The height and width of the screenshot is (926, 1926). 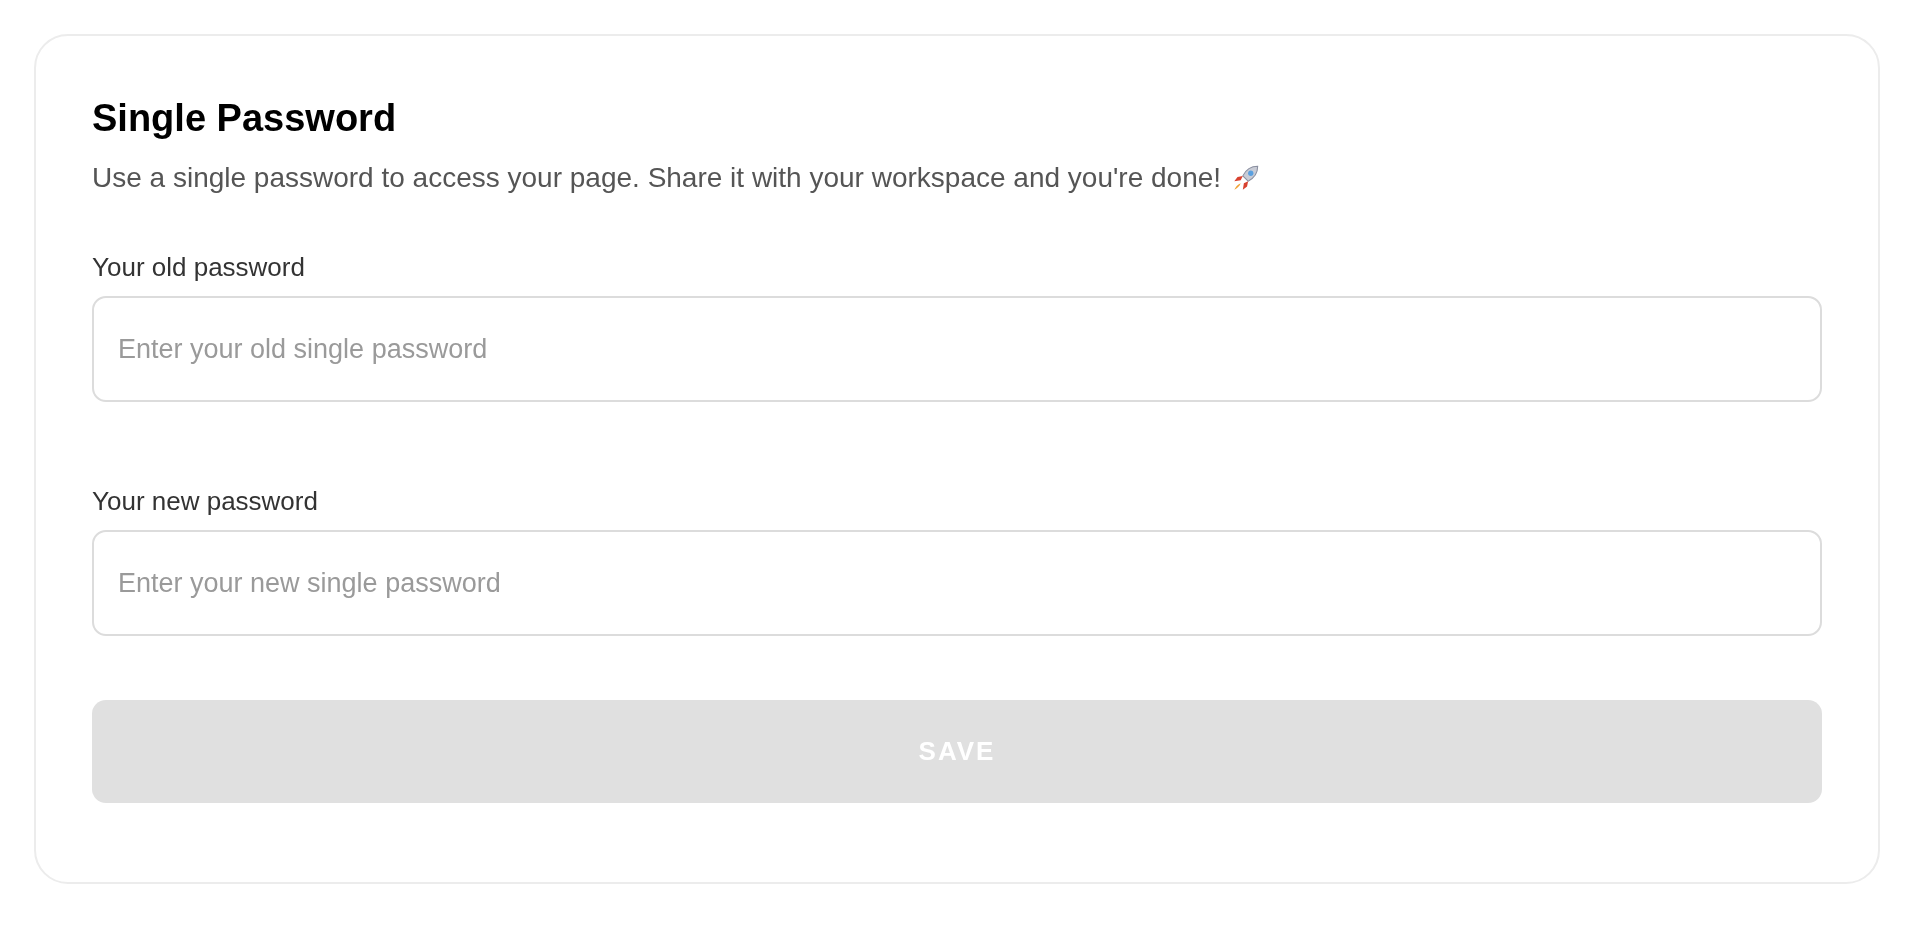 What do you see at coordinates (957, 349) in the screenshot?
I see `password-field: Enter your old single password` at bounding box center [957, 349].